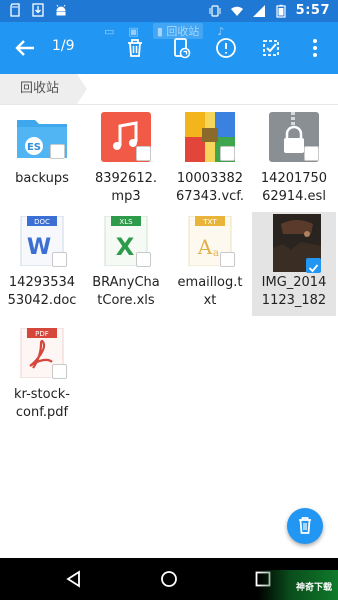  I want to click on file-name: 10003382 67343.vcf., so click(210, 187).